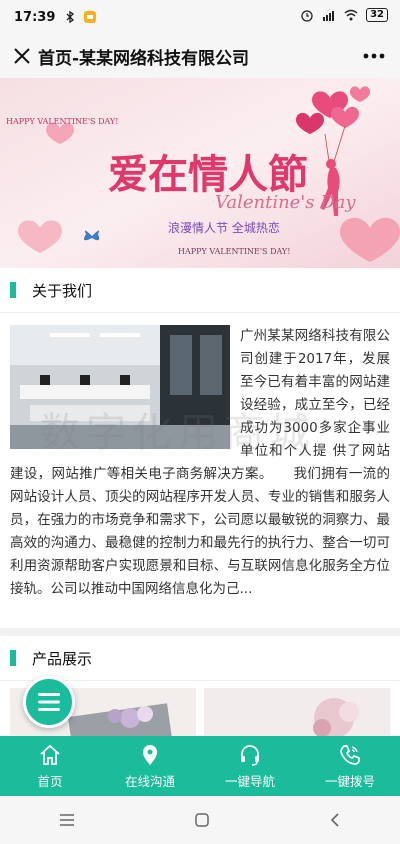 The height and width of the screenshot is (844, 400). What do you see at coordinates (149, 781) in the screenshot?
I see `tab-label: 在线沟通` at bounding box center [149, 781].